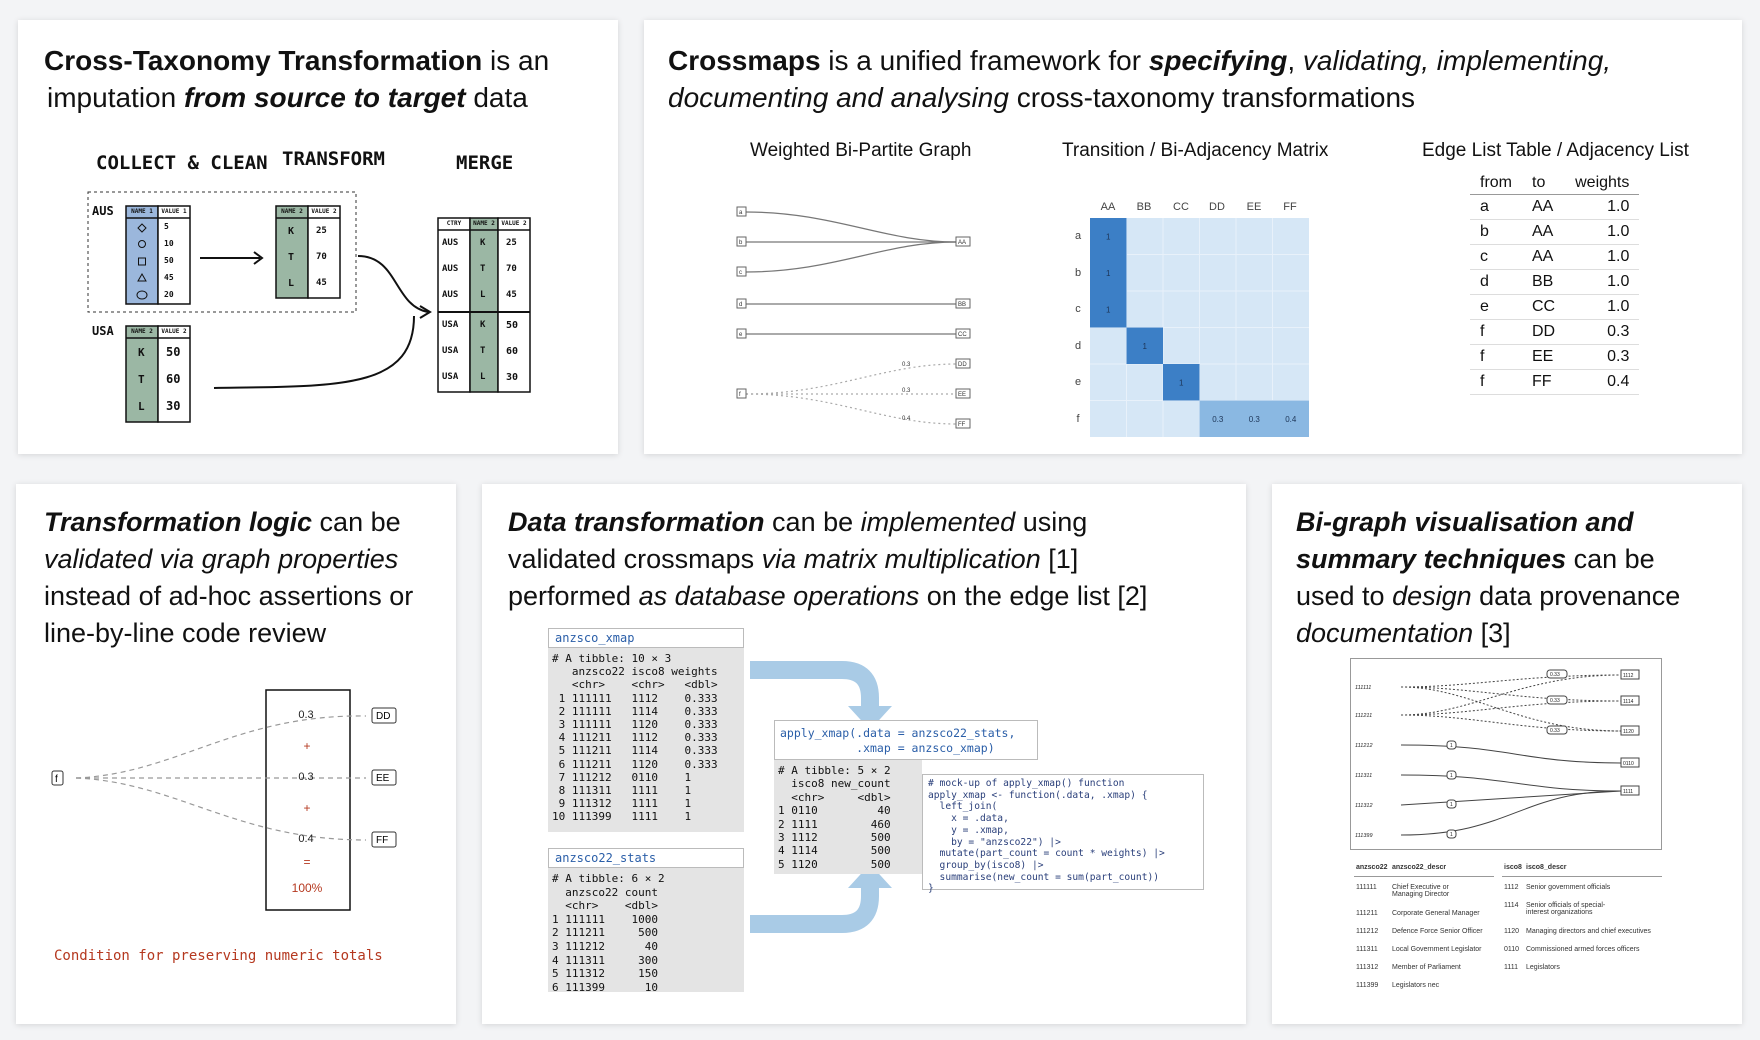 This screenshot has width=1760, height=1040. Describe the element at coordinates (906, 419) in the screenshot. I see `edge-weight-label: 0.4` at that location.